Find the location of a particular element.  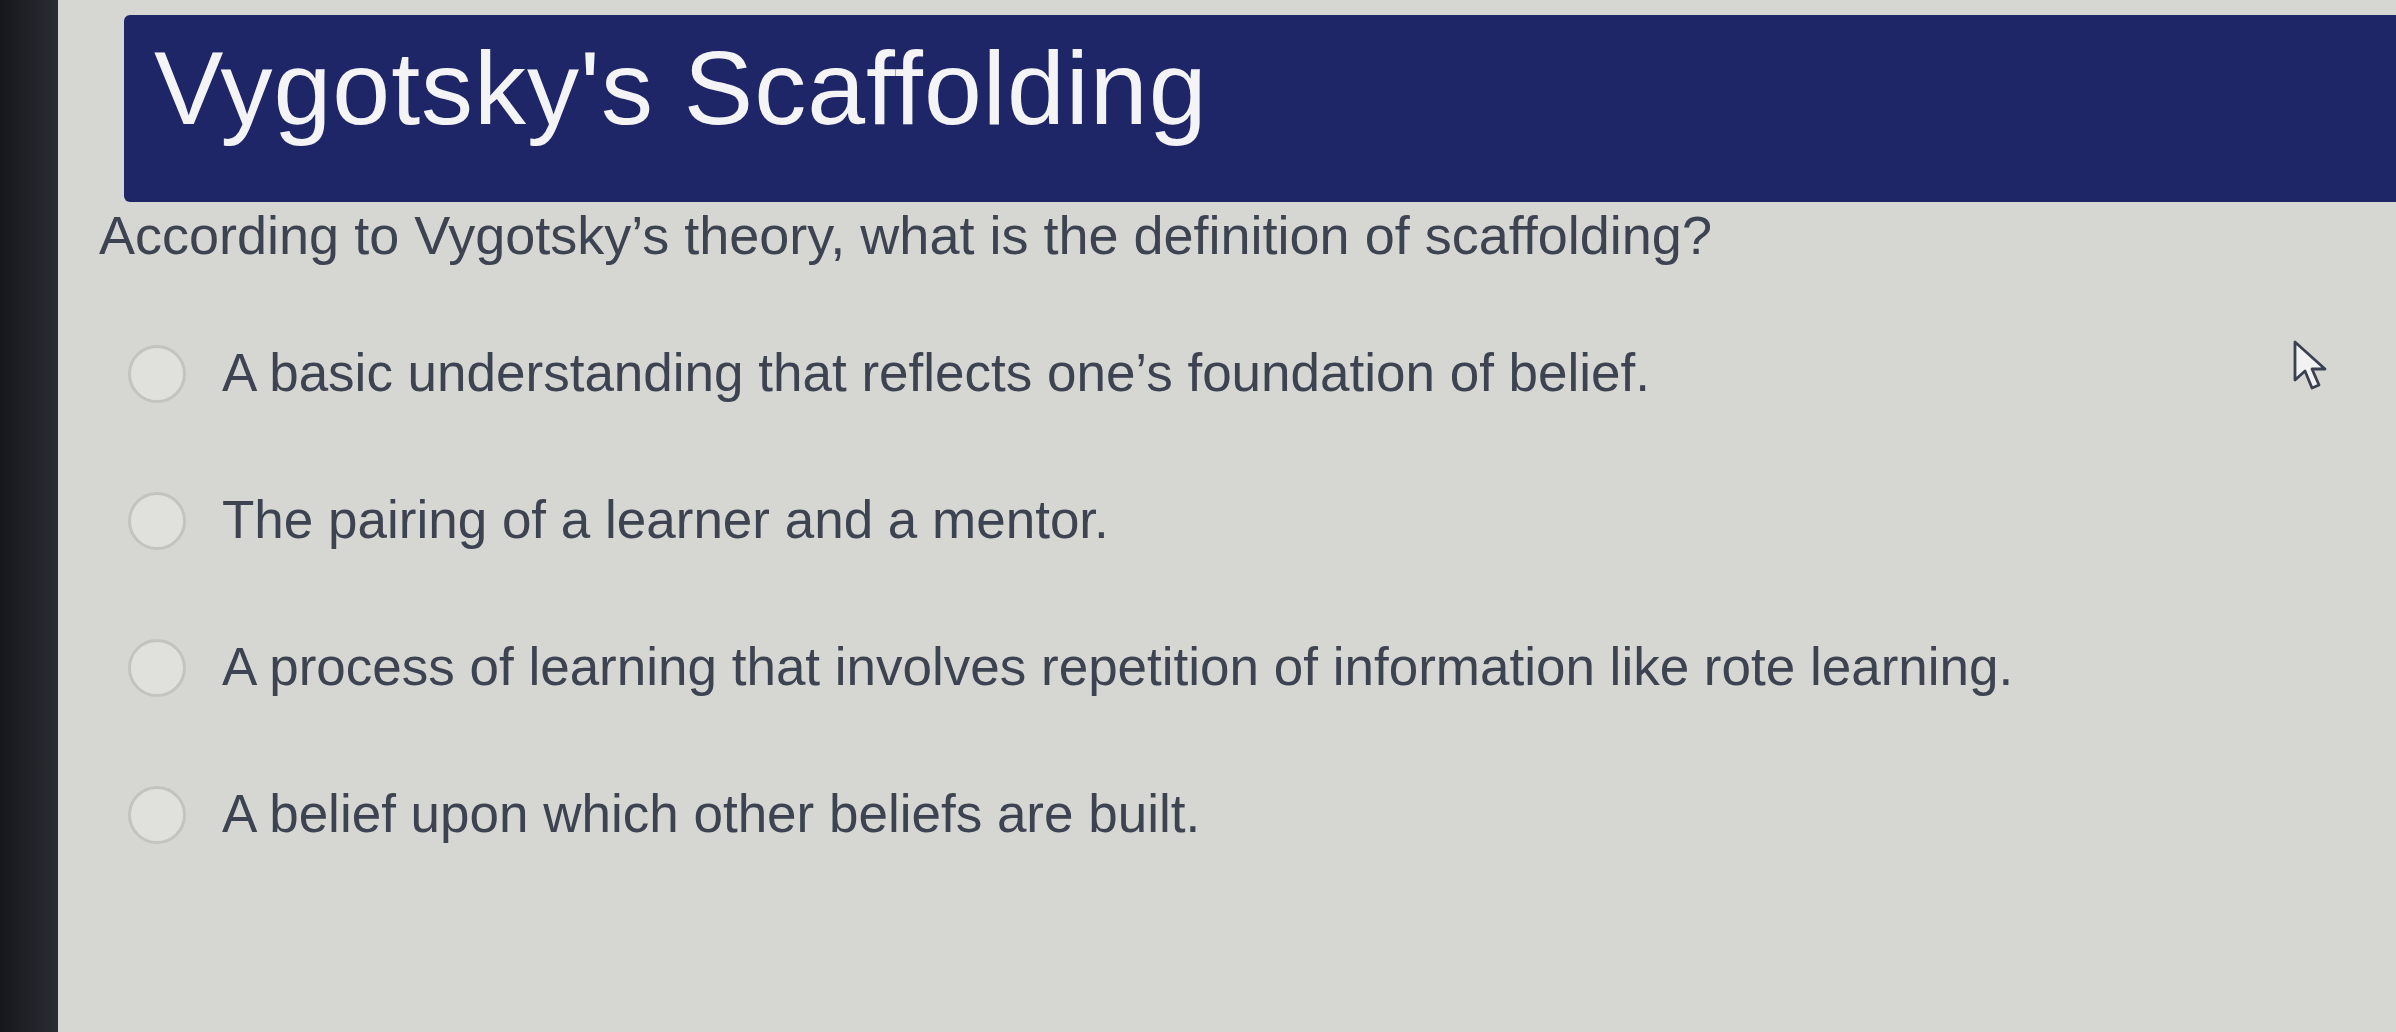

question-text: According to Vygotsky’s theory, what is the definition of scaffolding? is located at coordinates (906, 236).